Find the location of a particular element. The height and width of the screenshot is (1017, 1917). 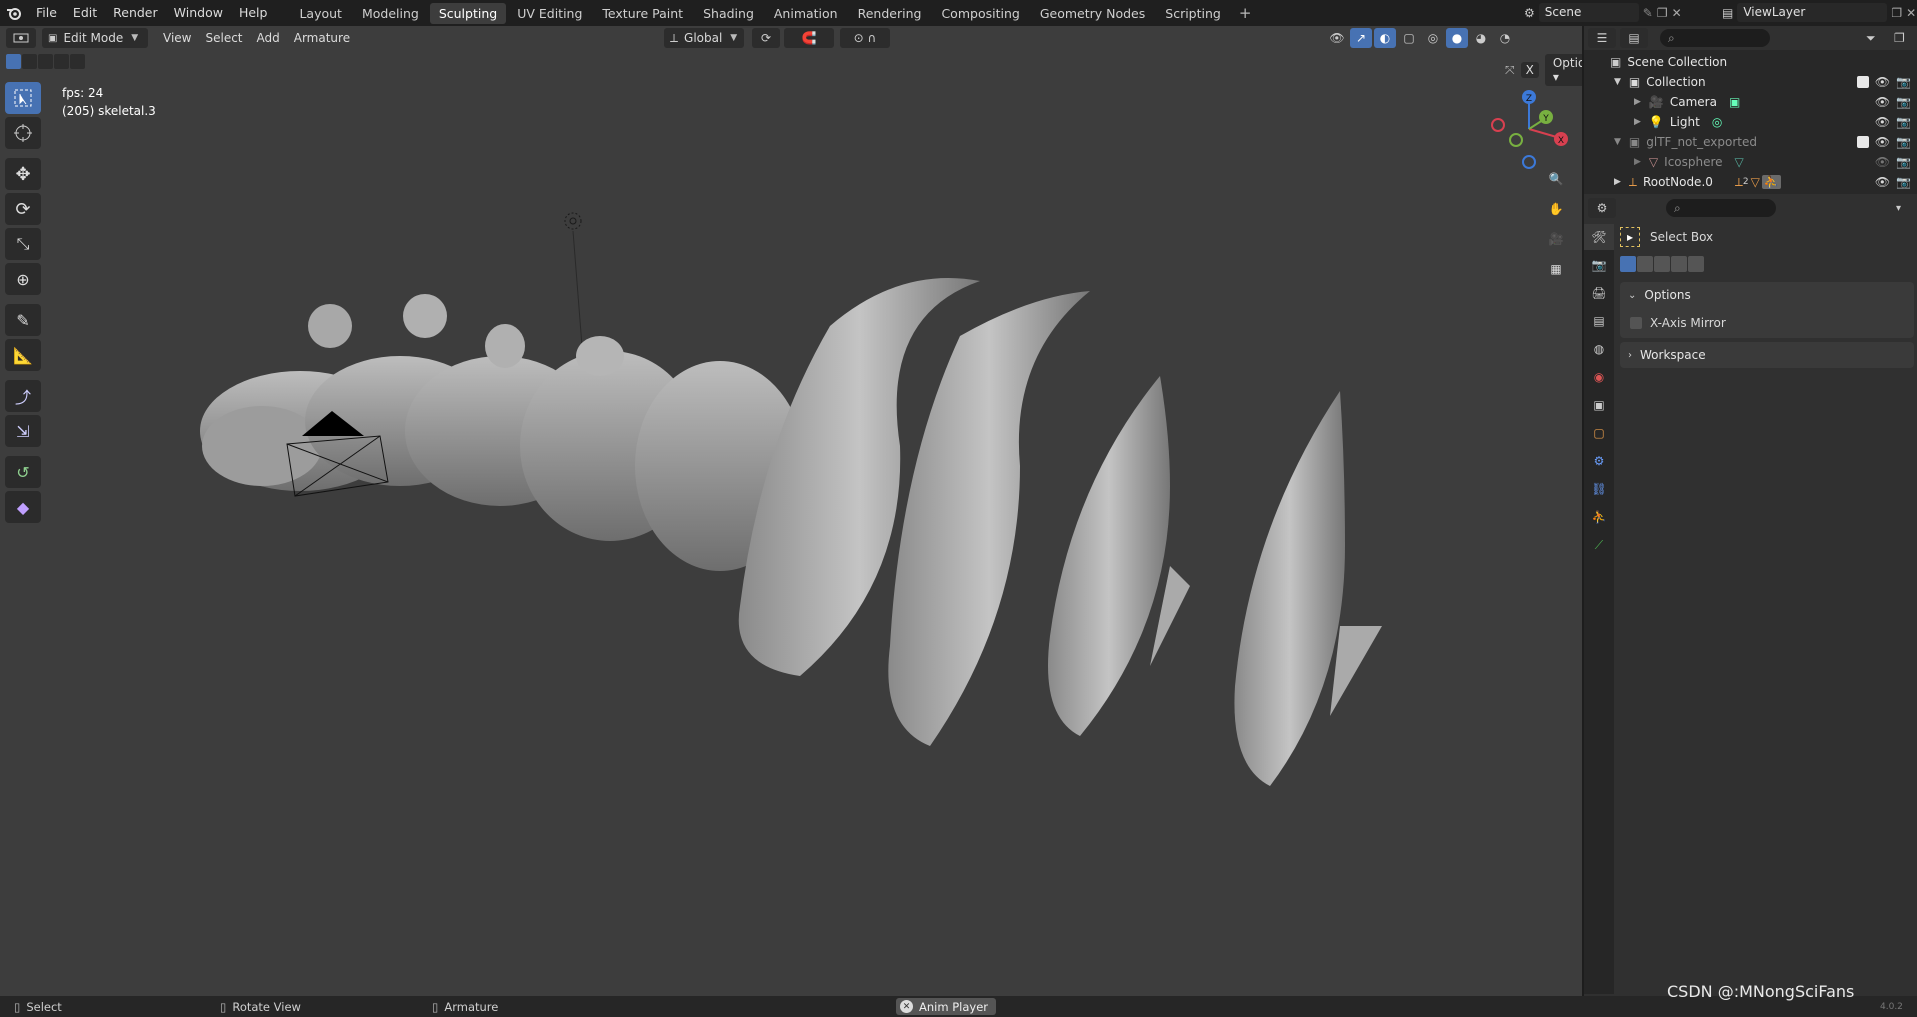

view-layer-icon: ▤ is located at coordinates (1727, 13).